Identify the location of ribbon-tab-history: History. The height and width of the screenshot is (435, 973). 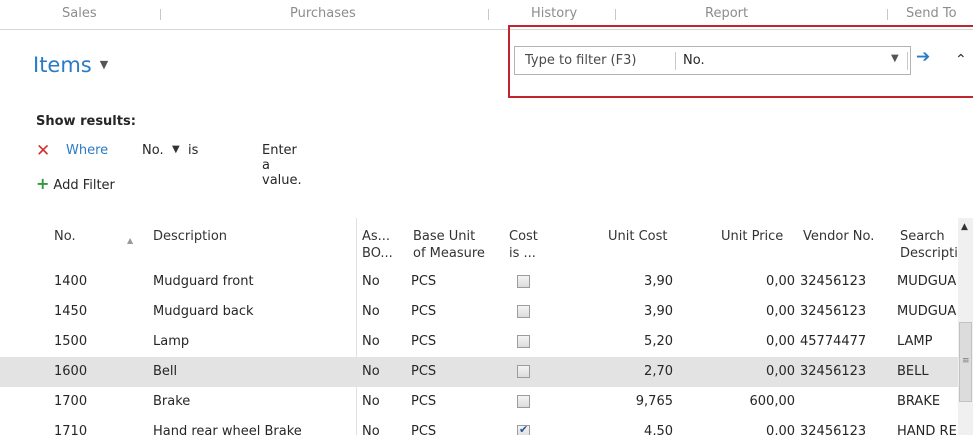
(554, 13).